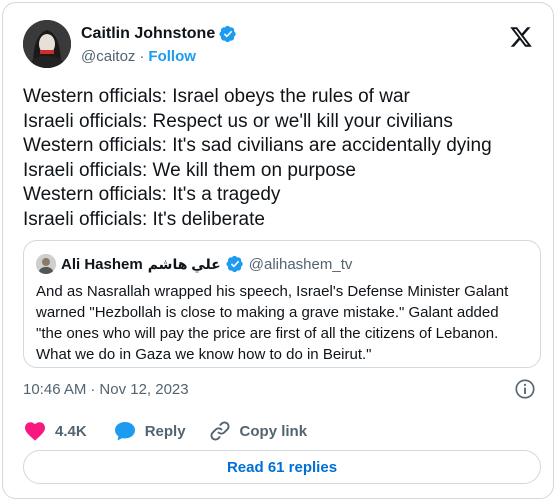 Image resolution: width=558 pixels, height=503 pixels. I want to click on like-count: 4.4K, so click(71, 431).